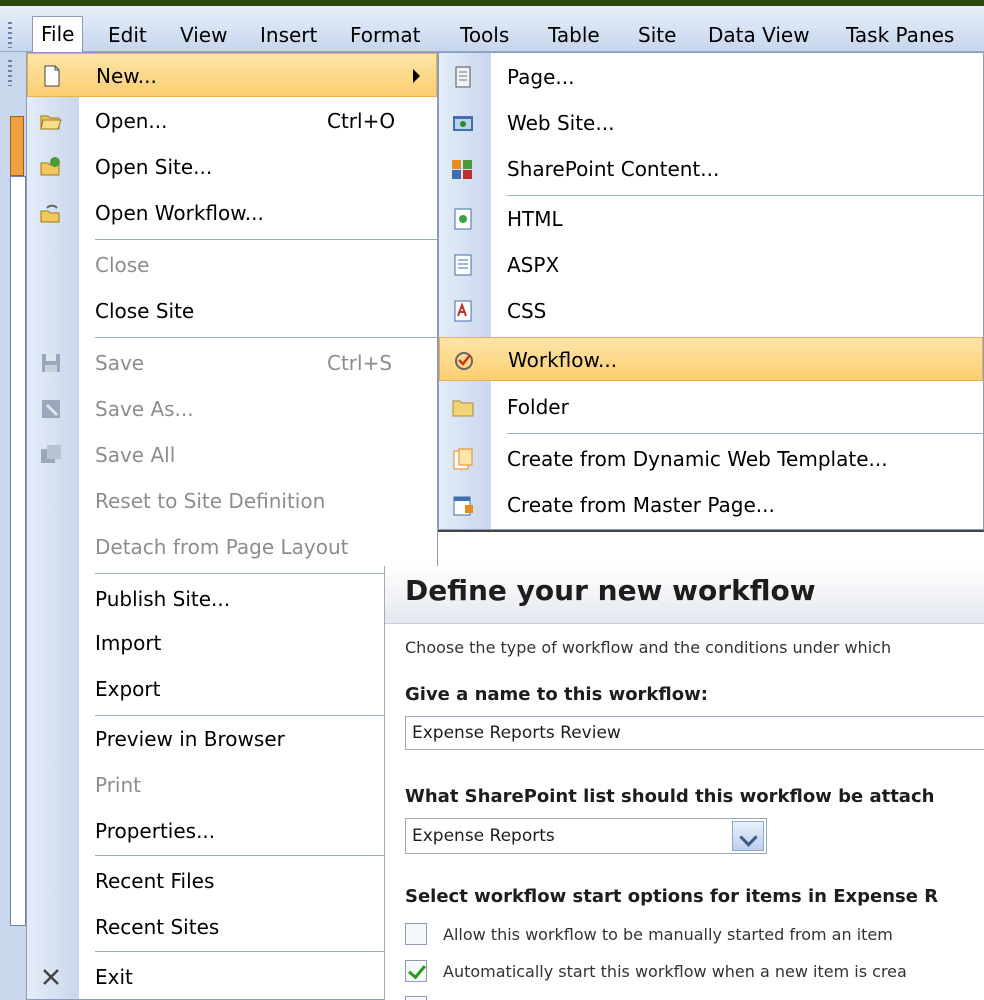 The height and width of the screenshot is (1000, 984). I want to click on menu-item-export: Export, so click(232, 689).